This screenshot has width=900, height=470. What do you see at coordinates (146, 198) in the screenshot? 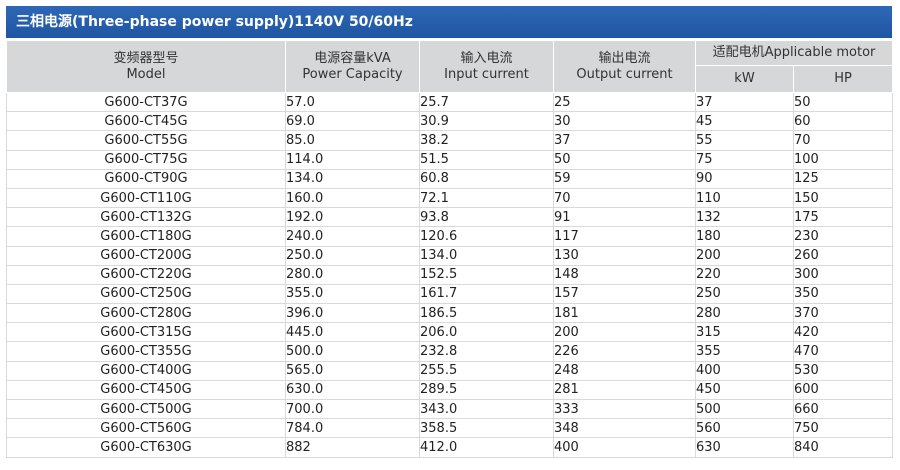
I see `cell-model: G600-CT110G` at bounding box center [146, 198].